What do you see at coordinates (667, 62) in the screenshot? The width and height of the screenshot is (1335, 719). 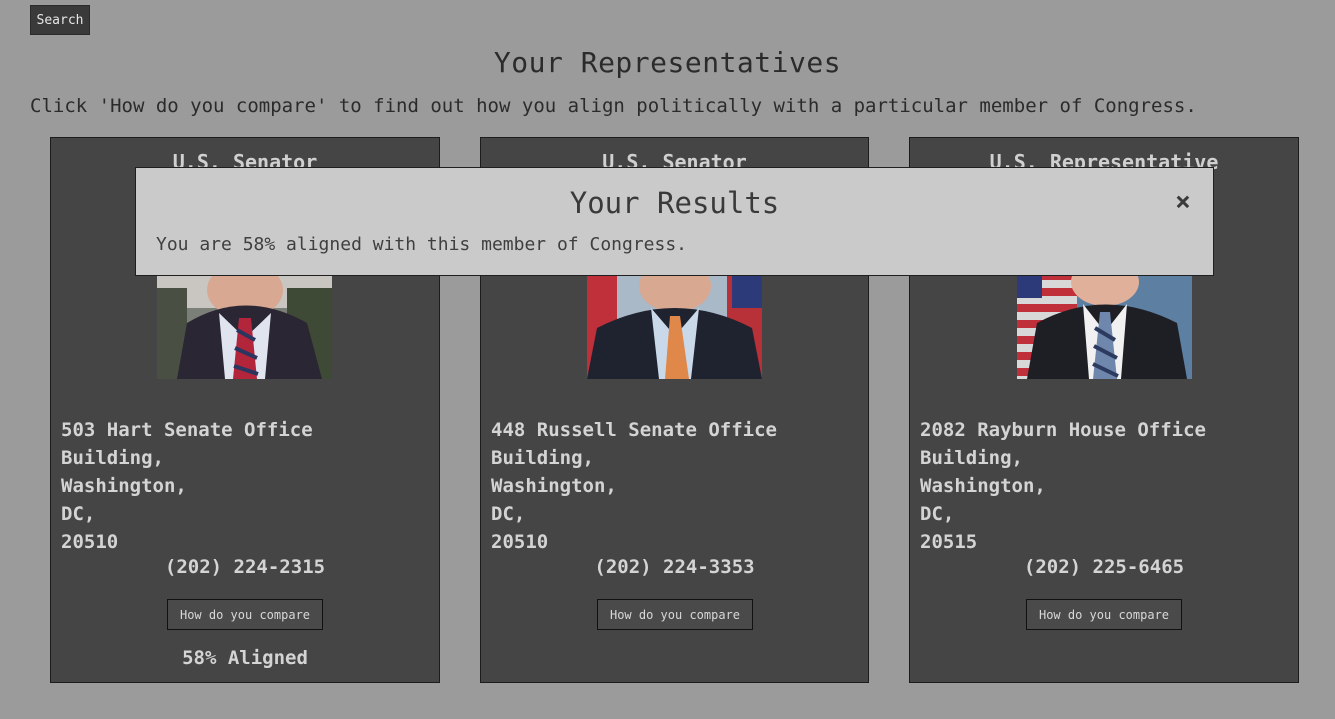 I see `page-title: Your Representatives` at bounding box center [667, 62].